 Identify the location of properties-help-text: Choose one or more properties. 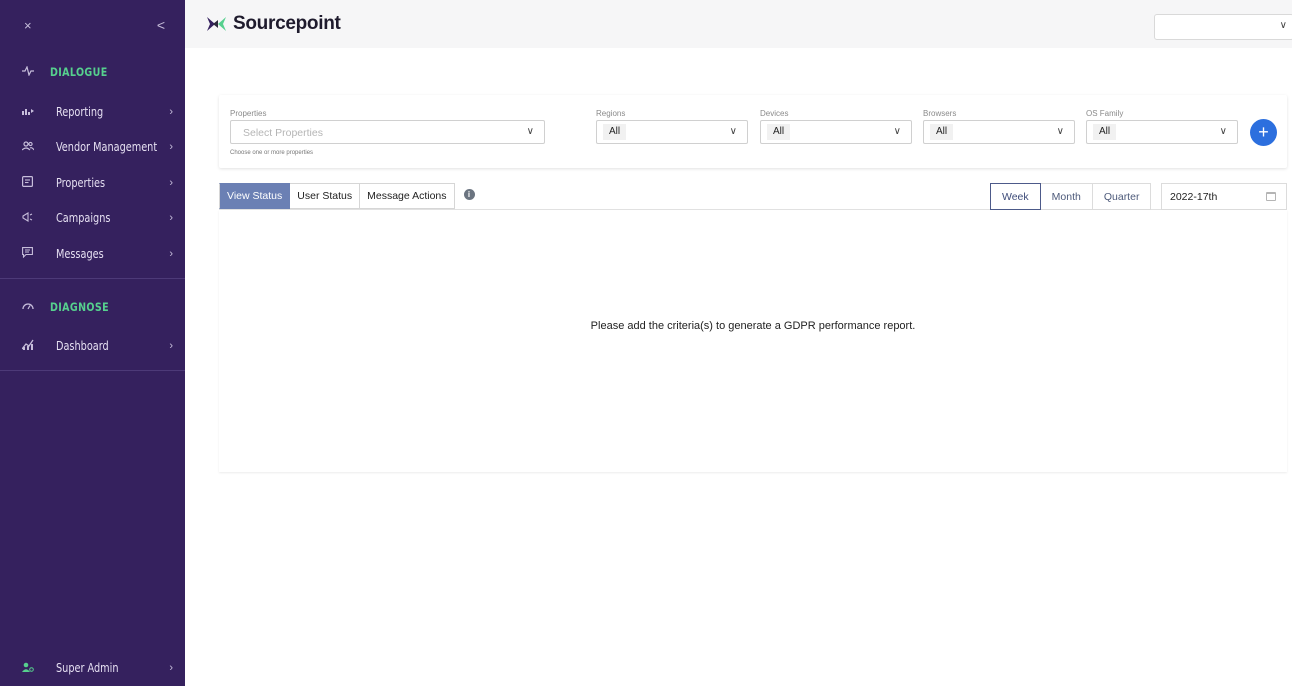
(272, 153).